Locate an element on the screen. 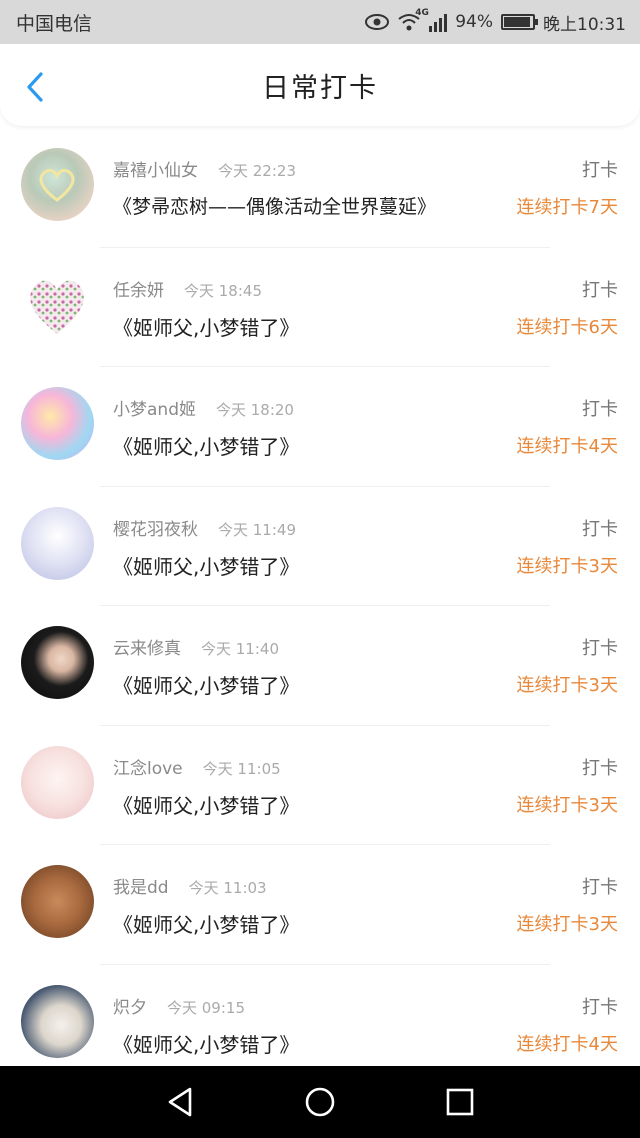 The height and width of the screenshot is (1138, 640). chevron-left-icon is located at coordinates (35, 87).